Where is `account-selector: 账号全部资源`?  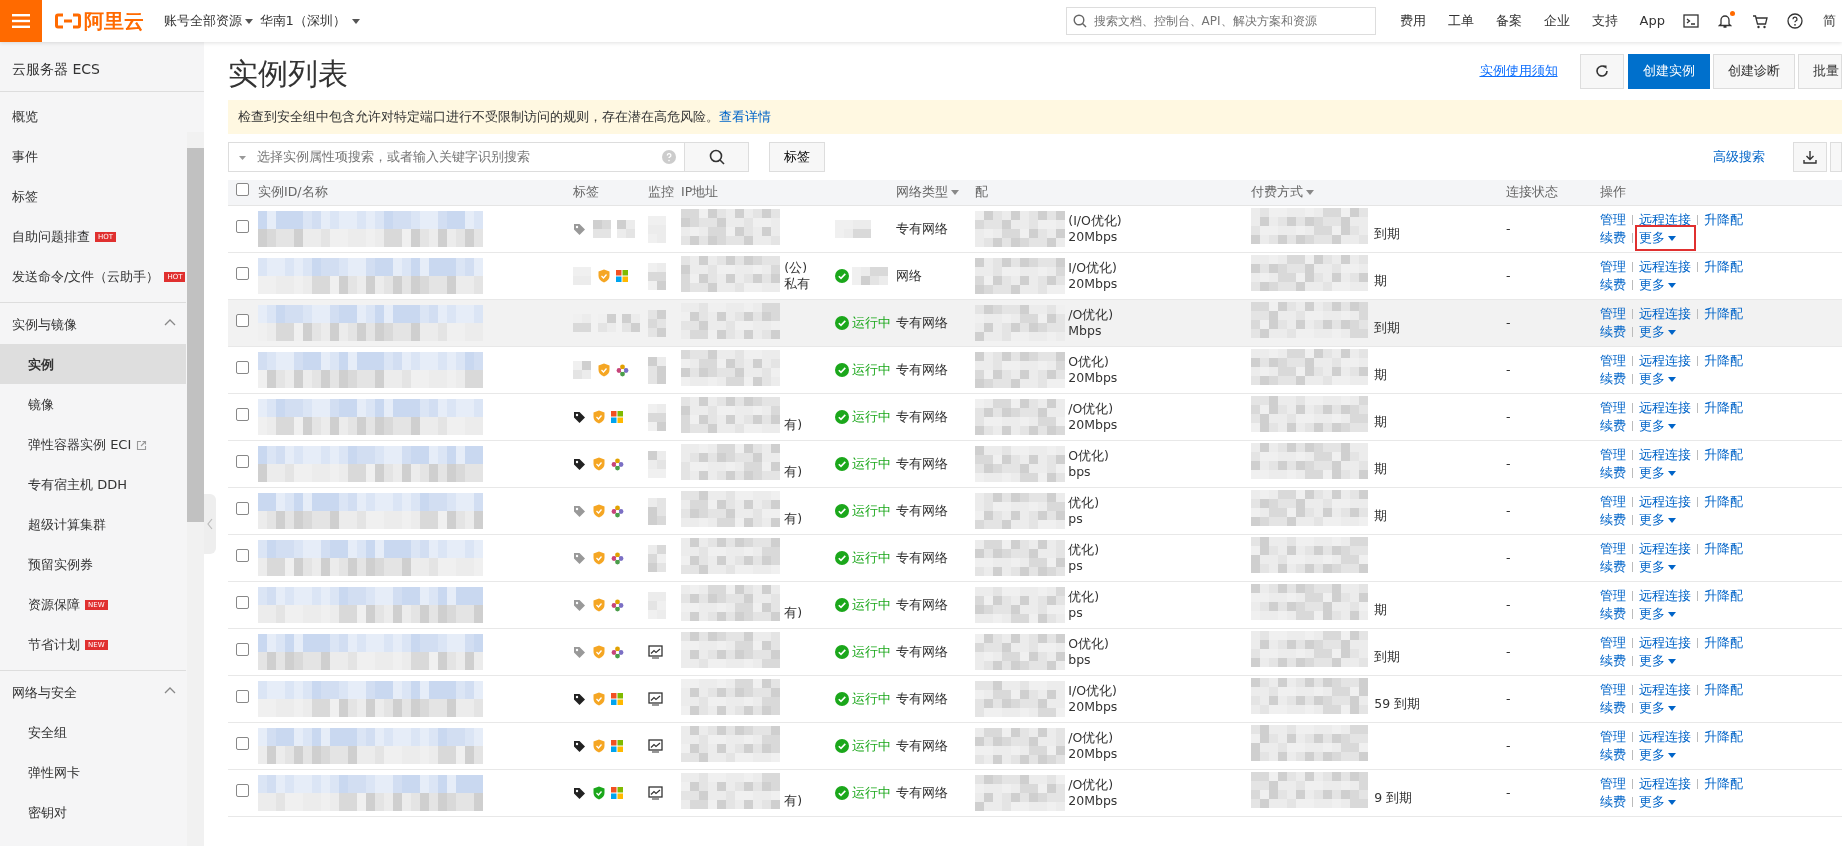 account-selector: 账号全部资源 is located at coordinates (202, 21).